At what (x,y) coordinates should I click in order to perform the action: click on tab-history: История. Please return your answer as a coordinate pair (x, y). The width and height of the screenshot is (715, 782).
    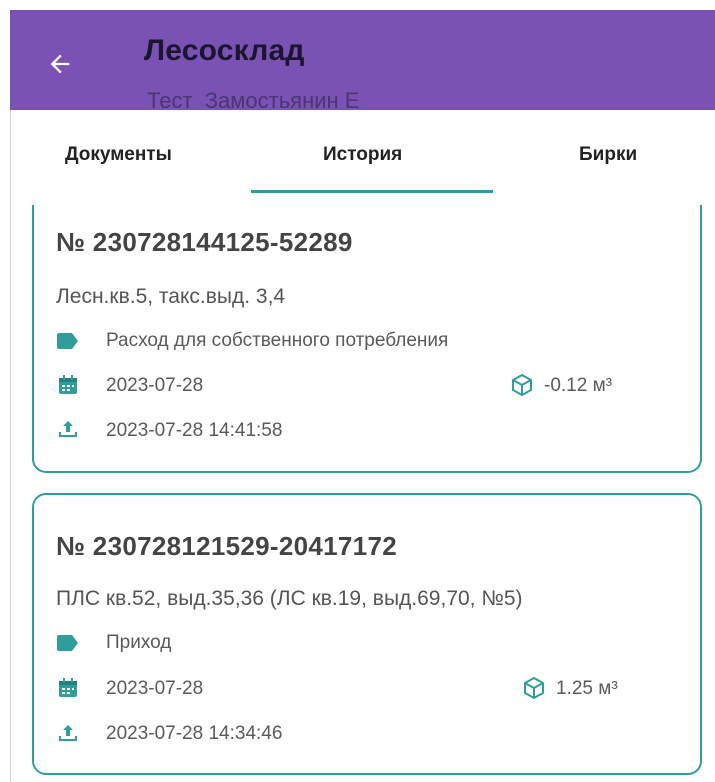
    Looking at the image, I should click on (362, 155).